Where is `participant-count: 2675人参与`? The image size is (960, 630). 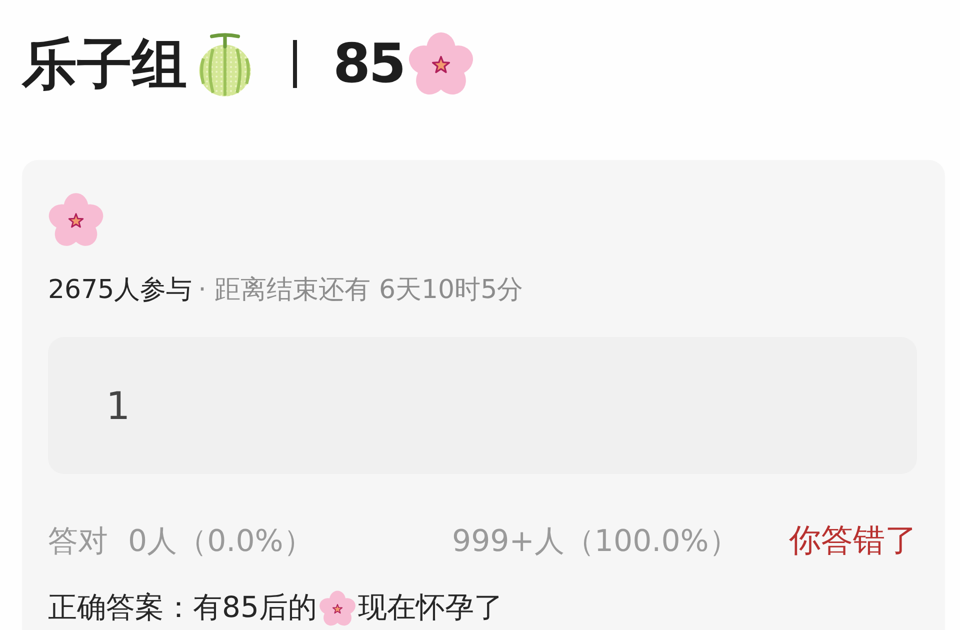 participant-count: 2675人参与 is located at coordinates (120, 290).